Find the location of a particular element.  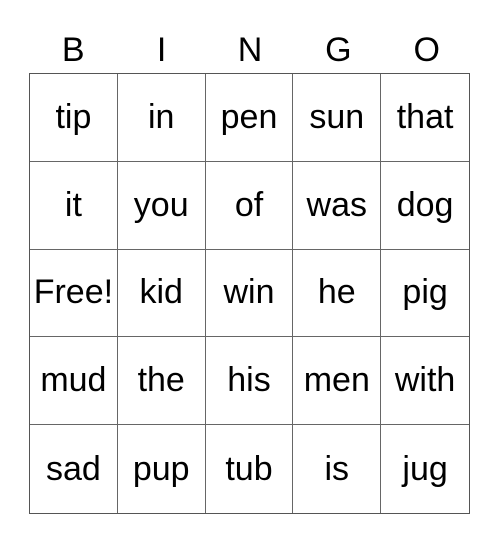

bingo-cell: of is located at coordinates (249, 205).